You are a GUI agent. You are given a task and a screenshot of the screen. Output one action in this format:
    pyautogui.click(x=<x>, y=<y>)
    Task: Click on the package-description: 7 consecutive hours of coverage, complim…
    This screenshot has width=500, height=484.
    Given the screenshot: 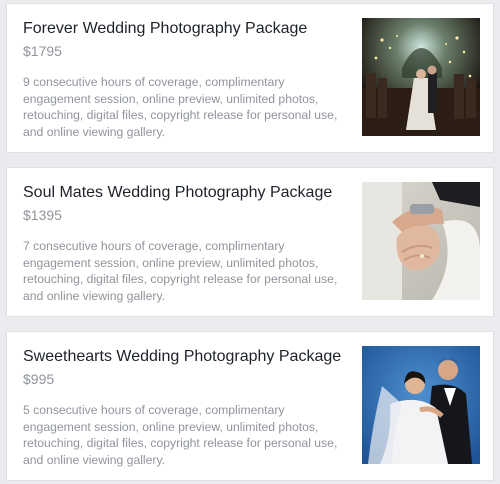 What is the action you would take?
    pyautogui.click(x=180, y=271)
    